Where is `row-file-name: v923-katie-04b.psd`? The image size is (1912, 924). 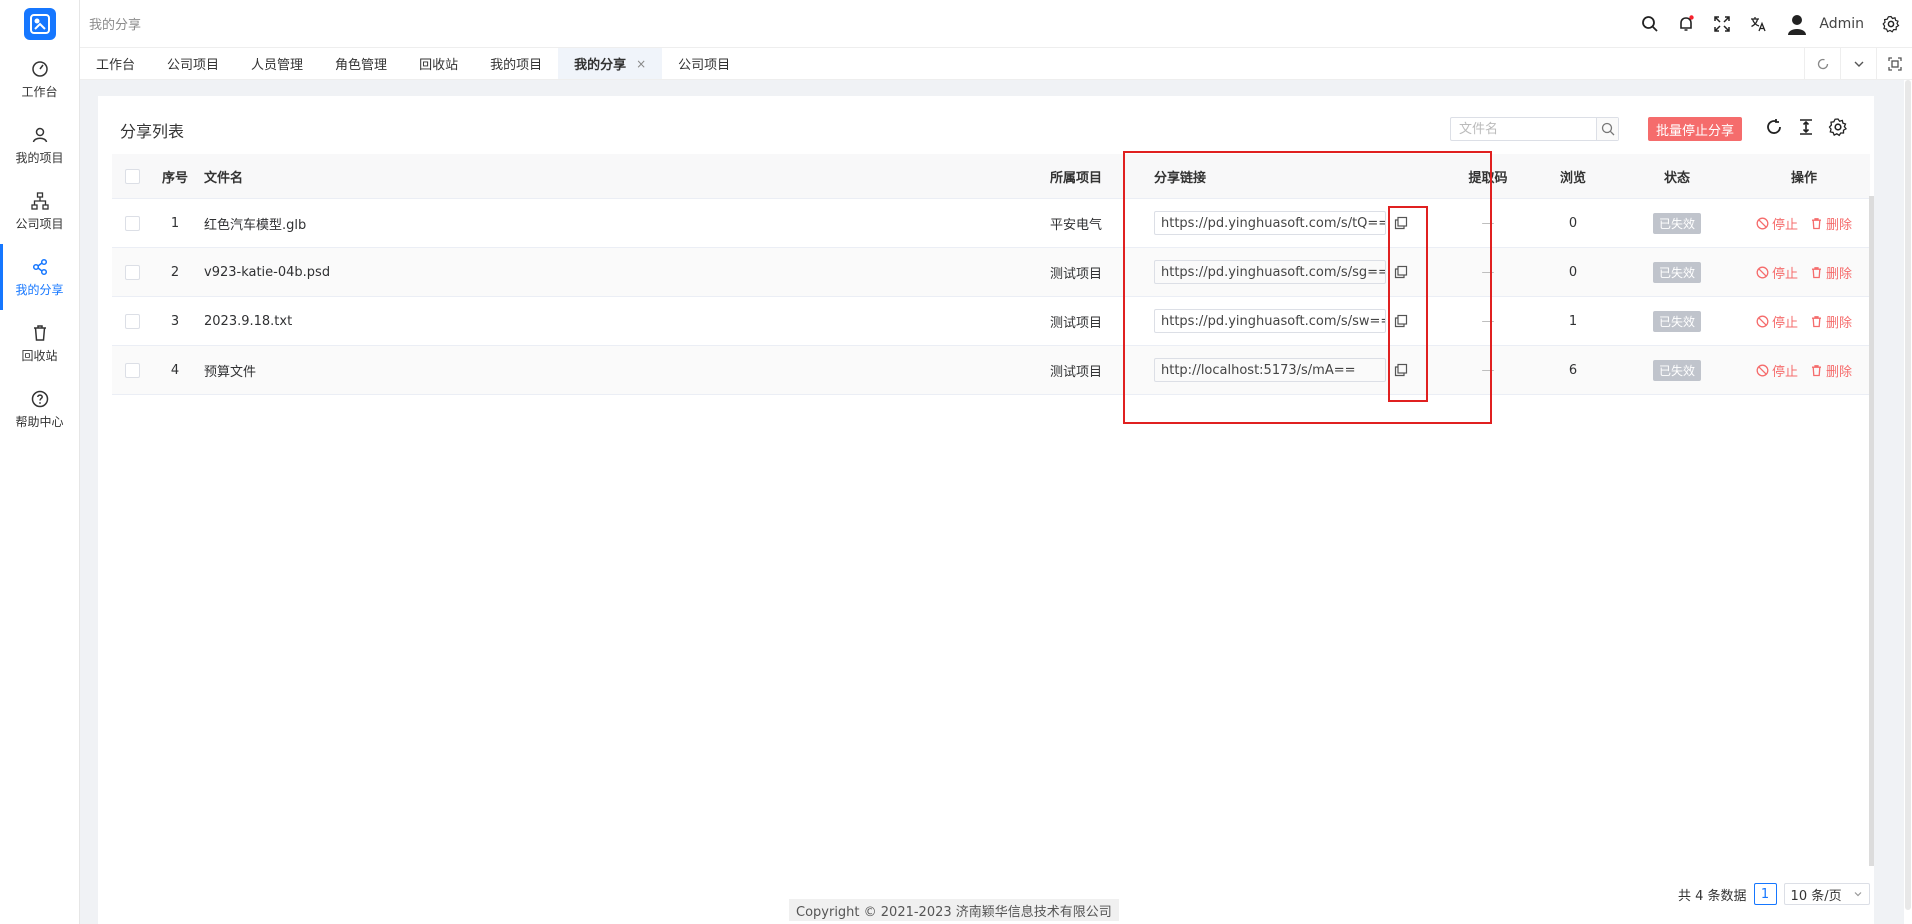
row-file-name: v923-katie-04b.psd is located at coordinates (267, 272).